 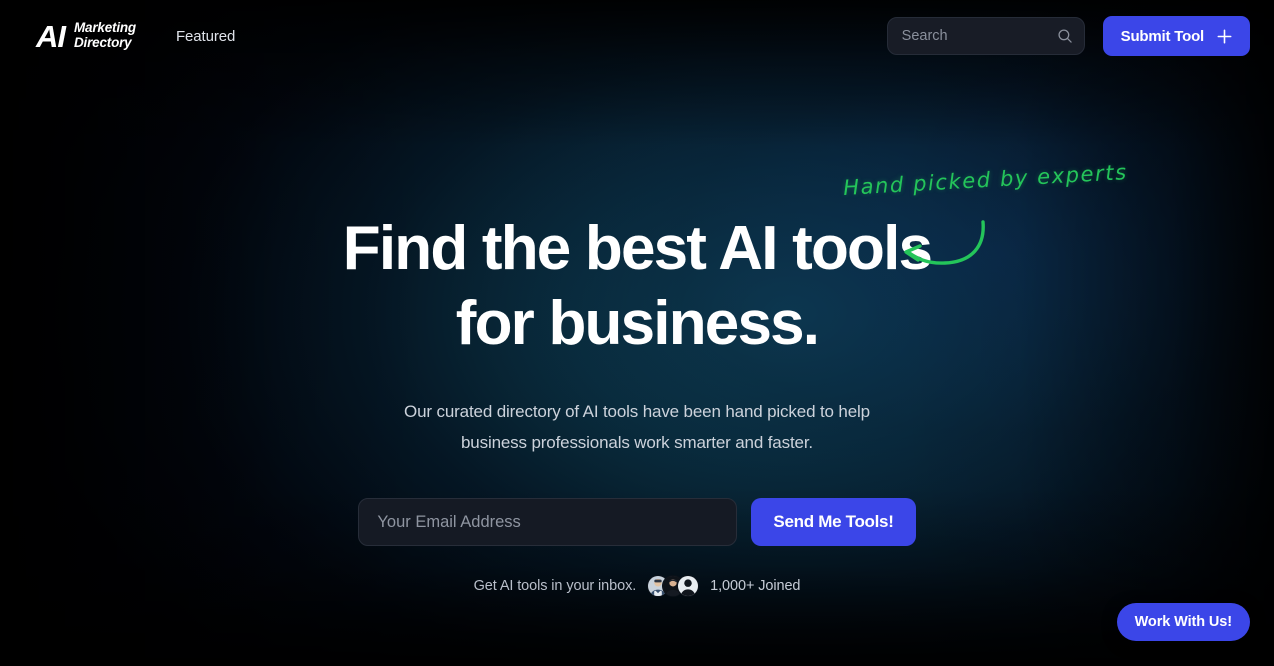 I want to click on plus-icon, so click(x=1224, y=36).